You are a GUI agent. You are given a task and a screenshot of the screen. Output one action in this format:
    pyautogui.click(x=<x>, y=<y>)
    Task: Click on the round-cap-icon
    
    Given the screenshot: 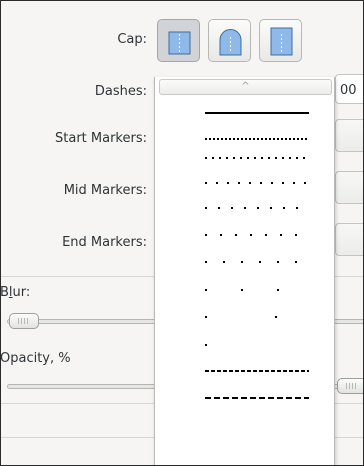 What is the action you would take?
    pyautogui.click(x=230, y=42)
    